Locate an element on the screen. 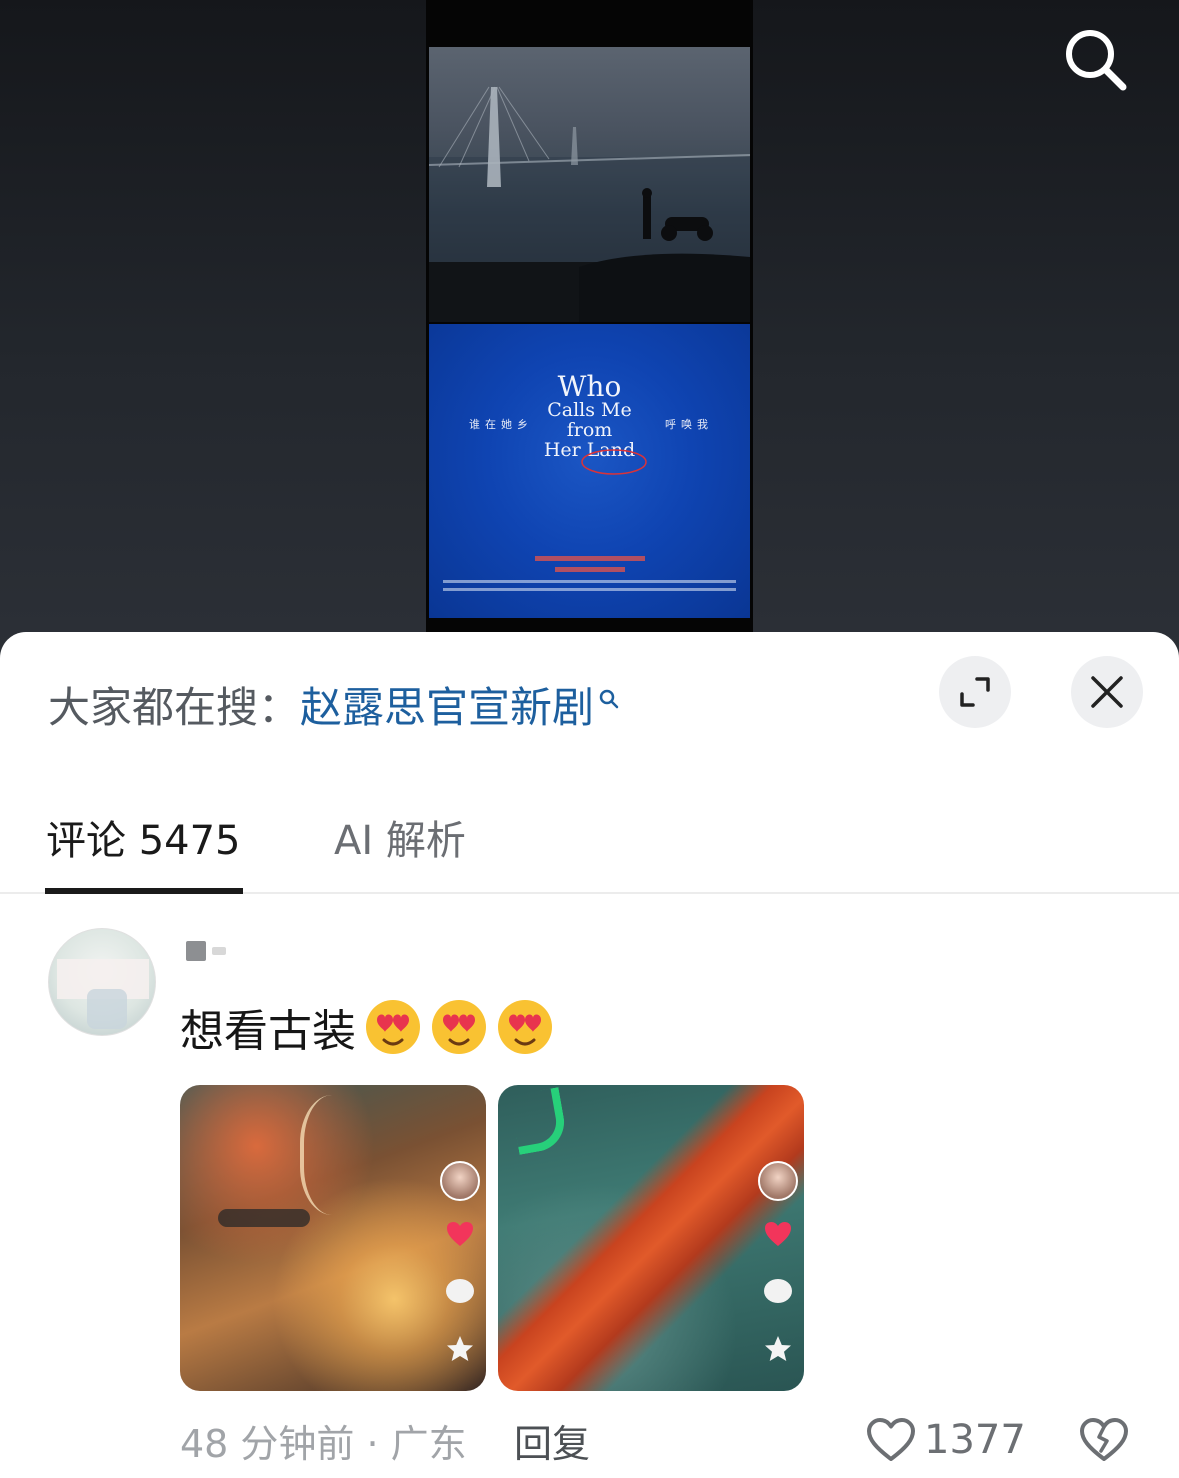 The image size is (1179, 1478). broken-heart-icon is located at coordinates (1104, 1439).